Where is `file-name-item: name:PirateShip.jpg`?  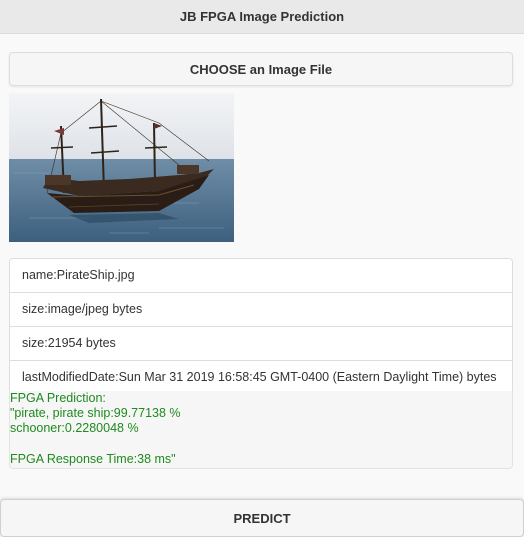 file-name-item: name:PirateShip.jpg is located at coordinates (261, 276).